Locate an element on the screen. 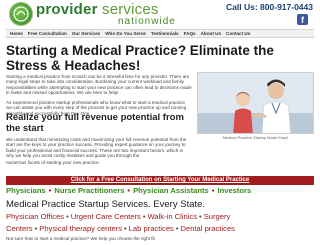 This screenshot has width=320, height=245. service-link-physical-therapy: Physical therapy centers is located at coordinates (80, 228).